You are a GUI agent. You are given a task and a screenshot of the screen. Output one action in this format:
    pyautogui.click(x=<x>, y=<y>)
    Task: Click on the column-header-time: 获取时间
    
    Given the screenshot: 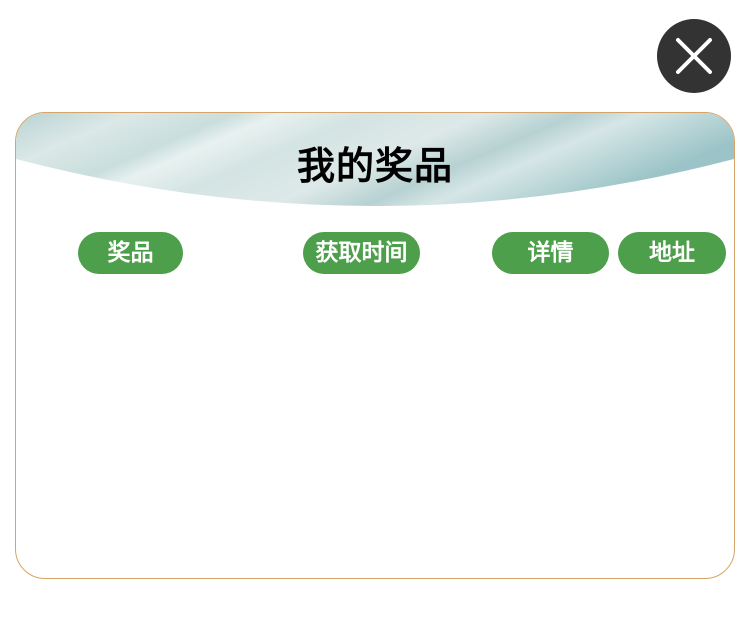 What is the action you would take?
    pyautogui.click(x=361, y=253)
    